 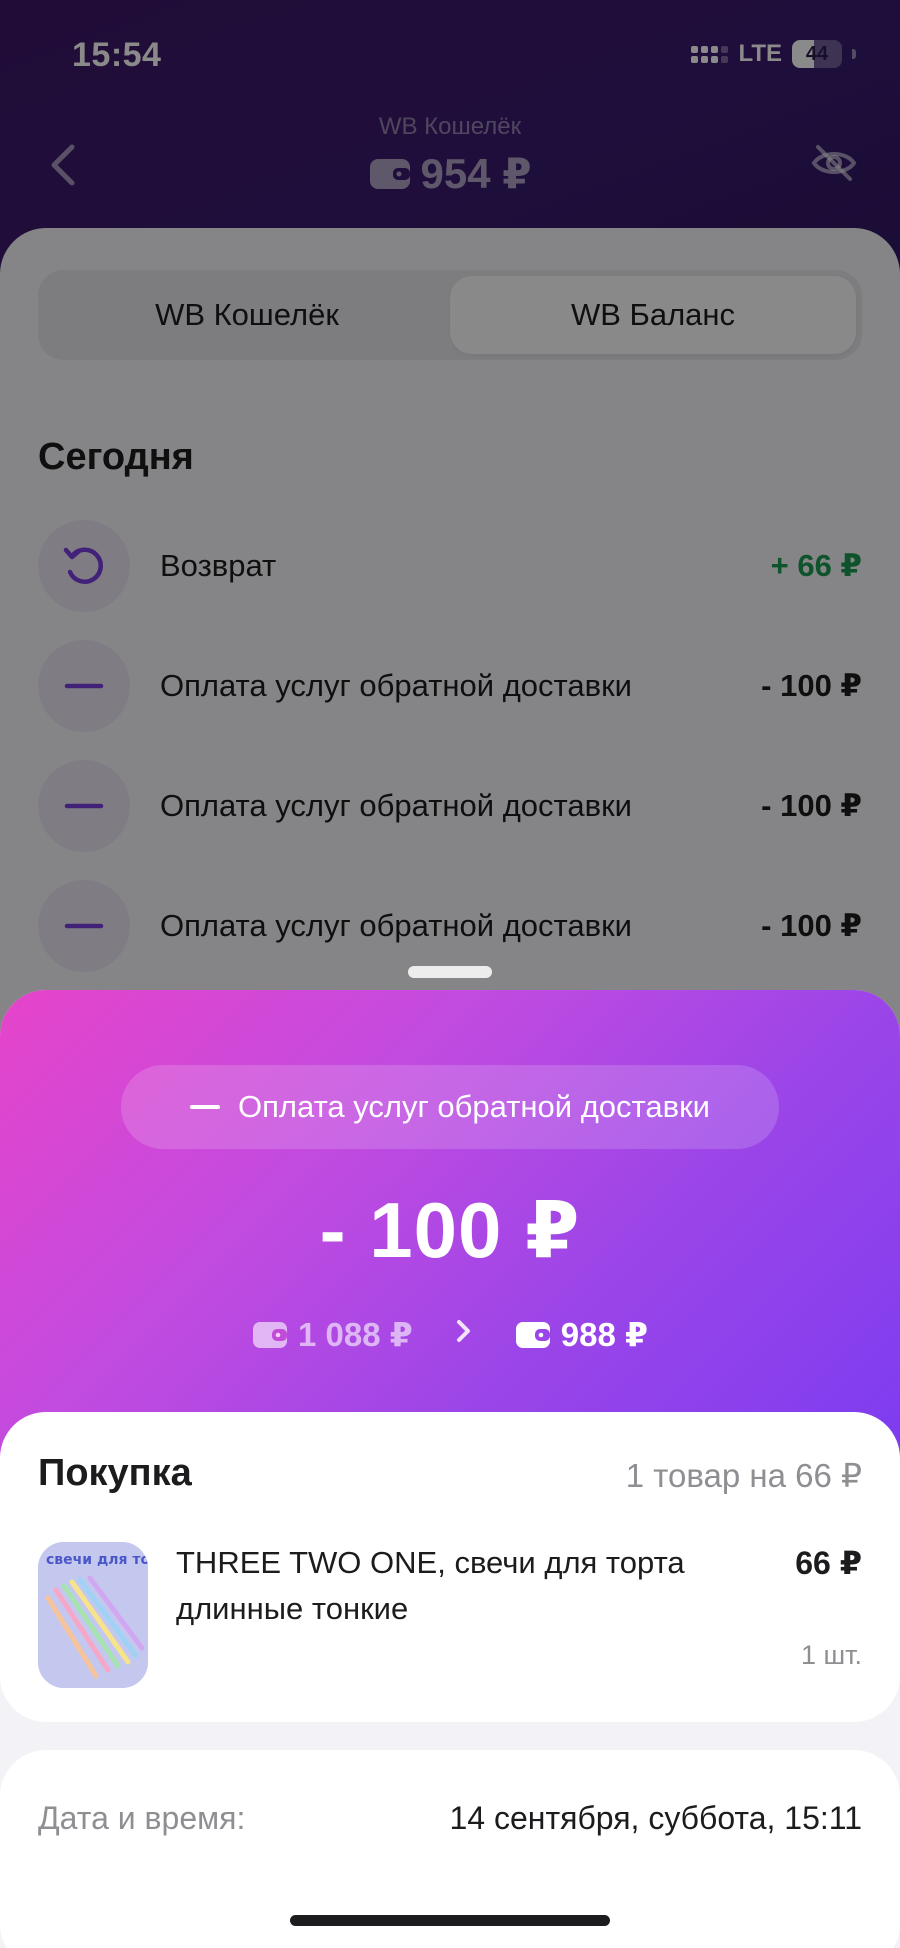 What do you see at coordinates (831, 1655) in the screenshot?
I see `product-quantity: 1 шт.` at bounding box center [831, 1655].